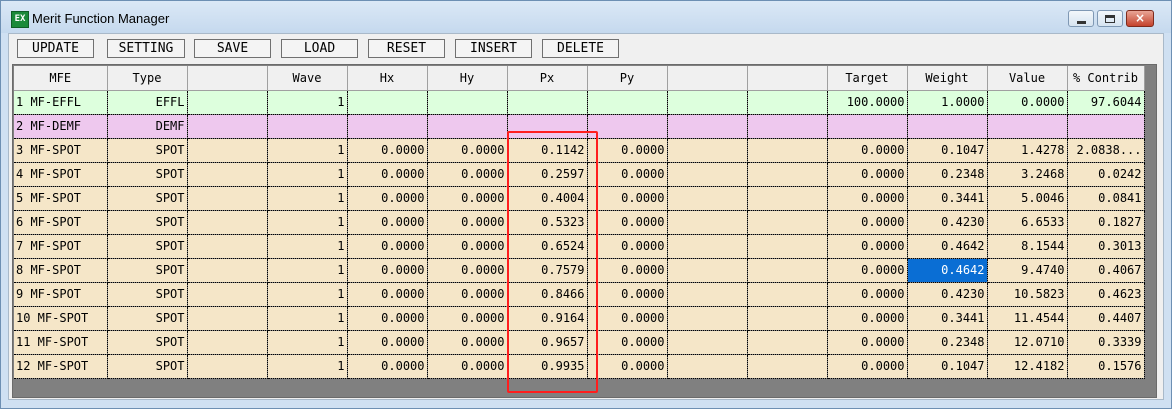  Describe the element at coordinates (947, 78) in the screenshot. I see `weight-header: Weight` at that location.